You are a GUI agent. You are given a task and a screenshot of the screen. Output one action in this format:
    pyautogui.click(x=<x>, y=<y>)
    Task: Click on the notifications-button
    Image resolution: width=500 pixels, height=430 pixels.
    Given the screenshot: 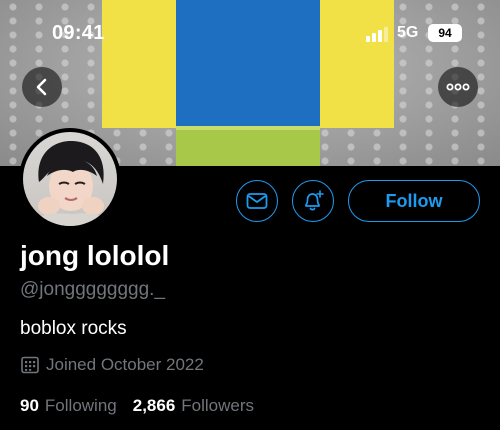 What is the action you would take?
    pyautogui.click(x=313, y=201)
    